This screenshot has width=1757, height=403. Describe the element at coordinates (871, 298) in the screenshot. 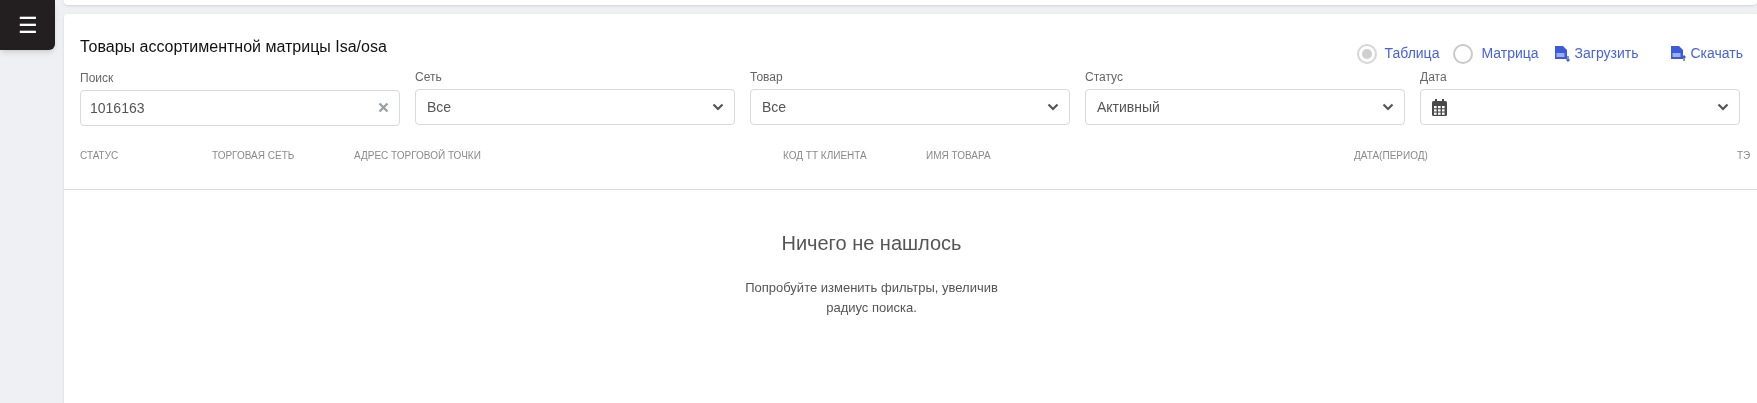

I see `empty-message: Попробуйте изменить фильтры, увеличив радиус поиска.` at that location.